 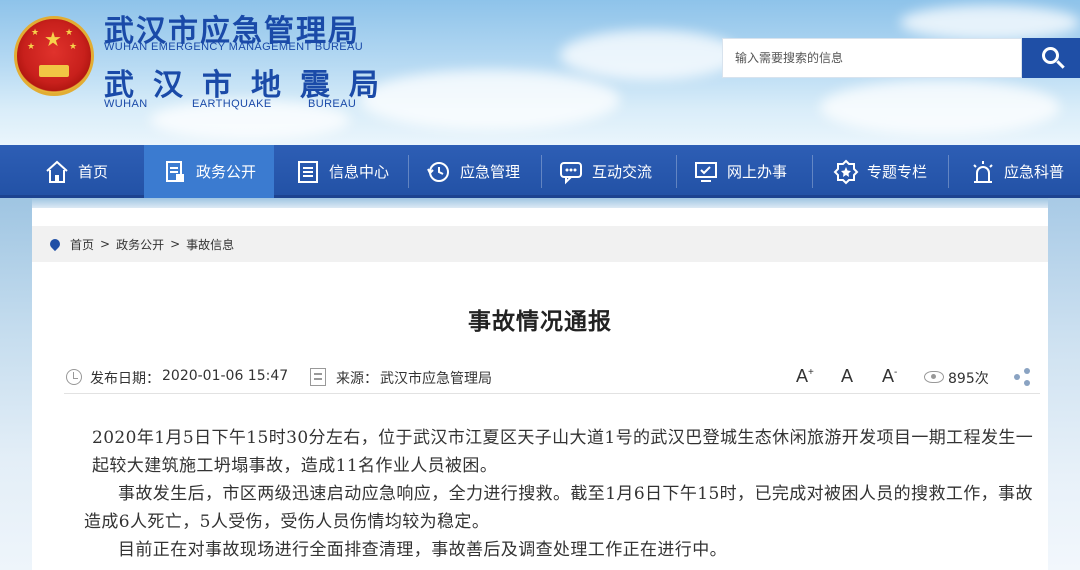 What do you see at coordinates (82, 244) in the screenshot?
I see `breadcrumb-home: 首页` at bounding box center [82, 244].